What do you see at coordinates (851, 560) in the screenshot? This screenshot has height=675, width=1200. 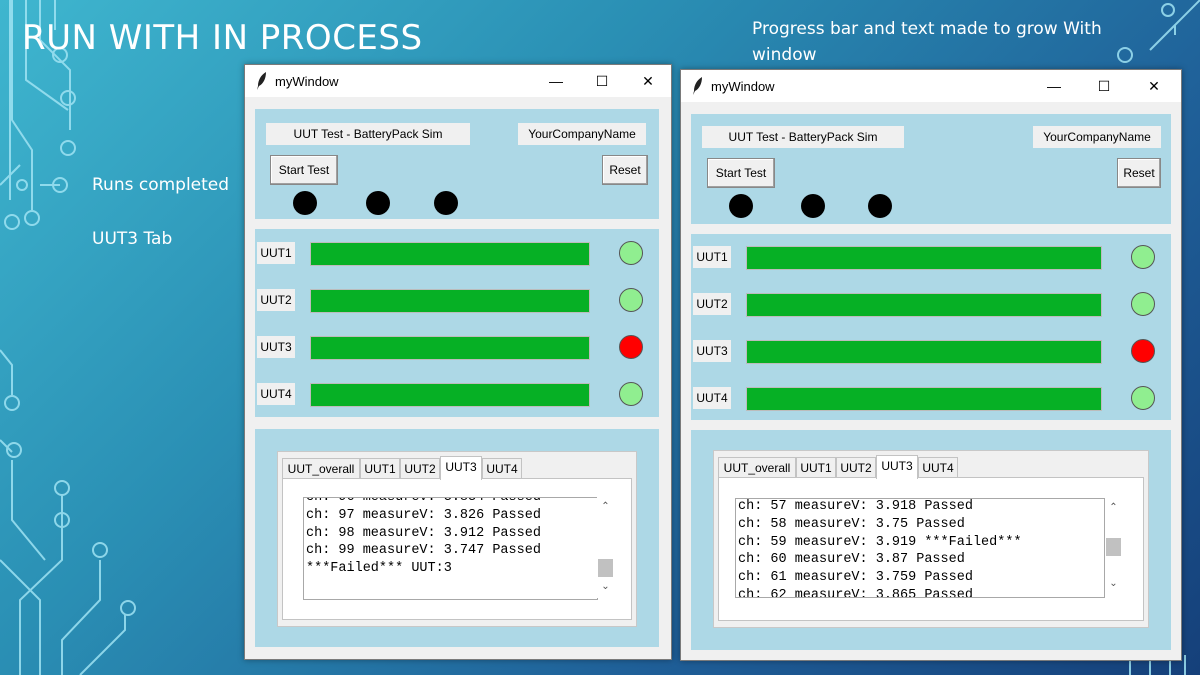 I see `log-line: ch: 60 measureV: 3.87 Passed` at bounding box center [851, 560].